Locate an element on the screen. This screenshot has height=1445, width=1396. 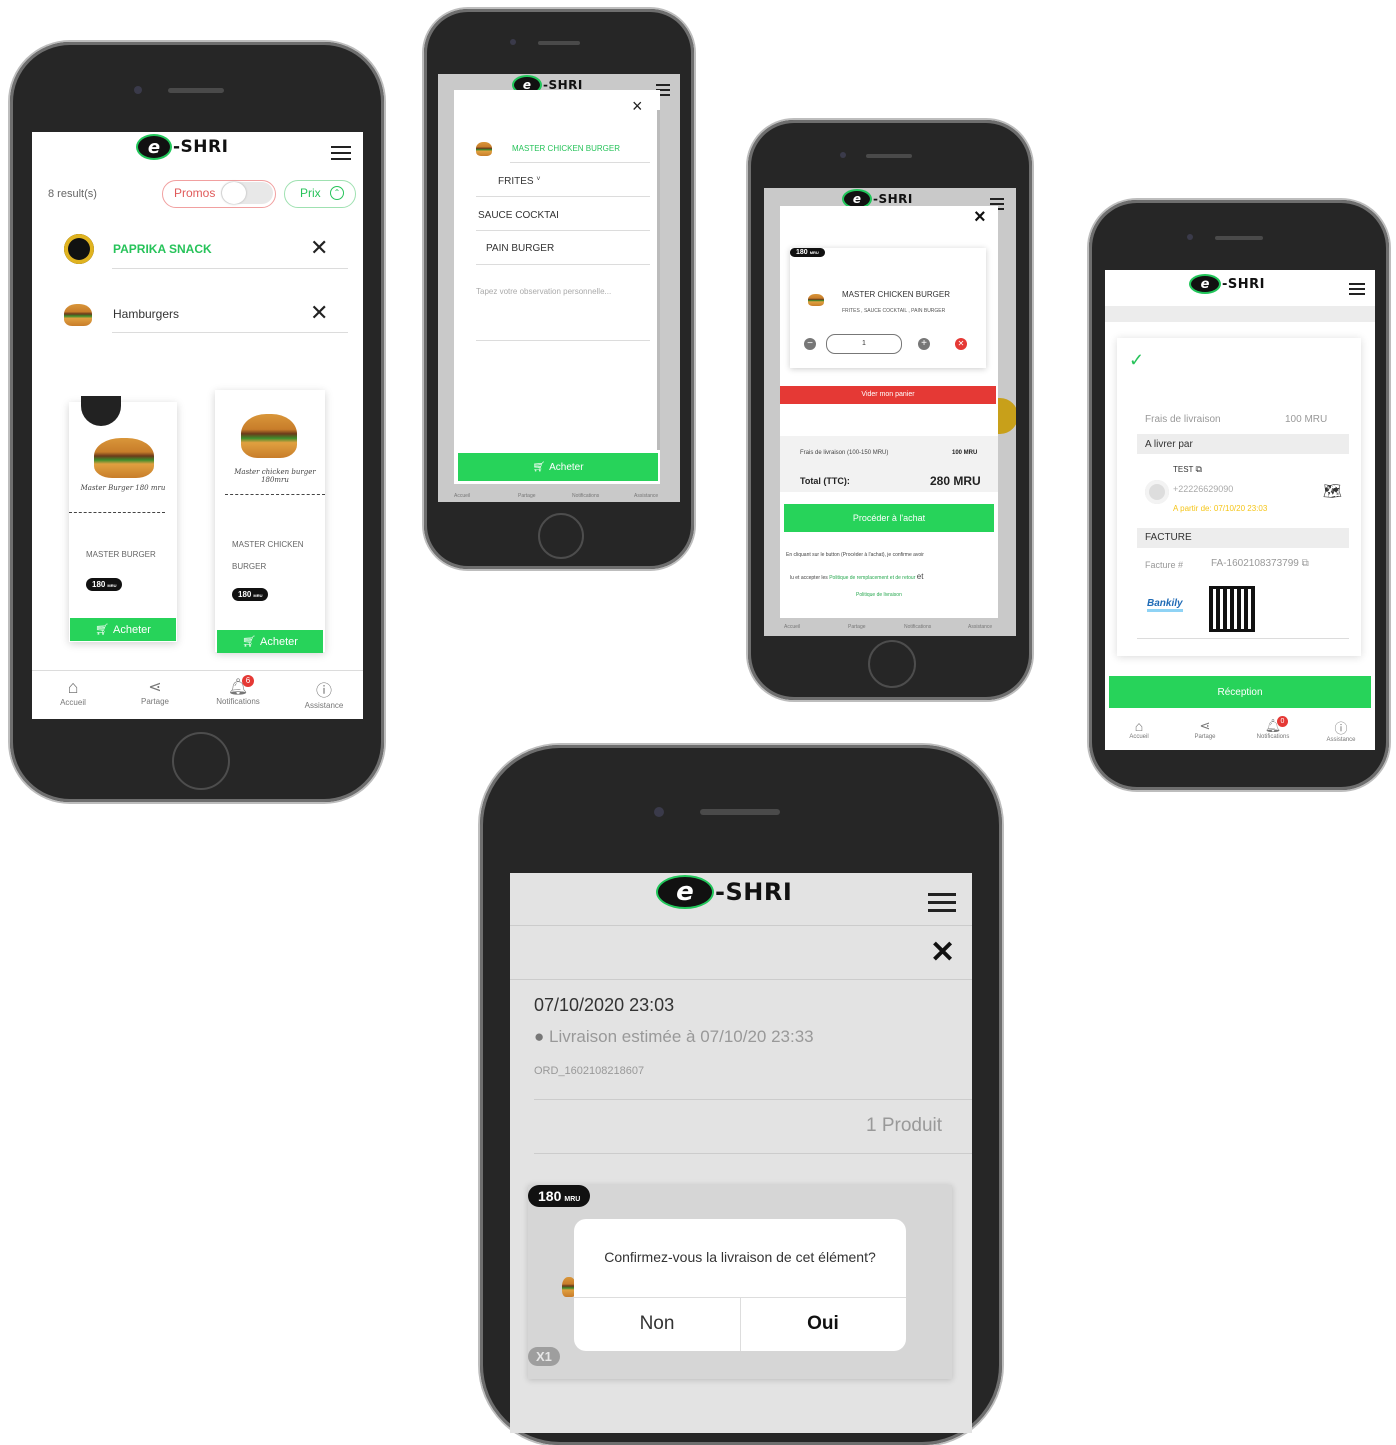
minus-icon: − is located at coordinates (810, 344).